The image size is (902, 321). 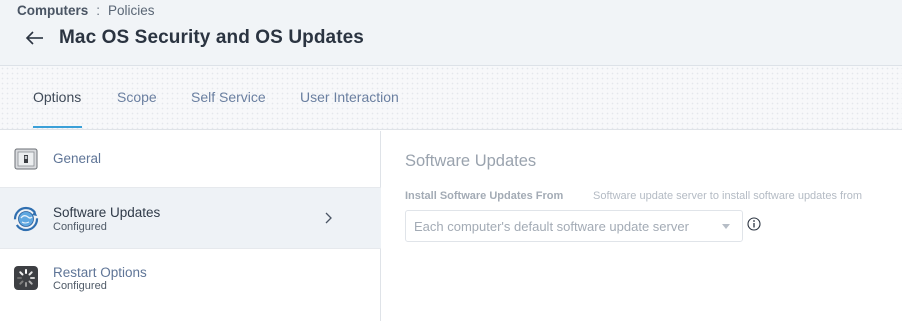 I want to click on sidebar-item-restart-options: Restart Options Configured, so click(x=190, y=285).